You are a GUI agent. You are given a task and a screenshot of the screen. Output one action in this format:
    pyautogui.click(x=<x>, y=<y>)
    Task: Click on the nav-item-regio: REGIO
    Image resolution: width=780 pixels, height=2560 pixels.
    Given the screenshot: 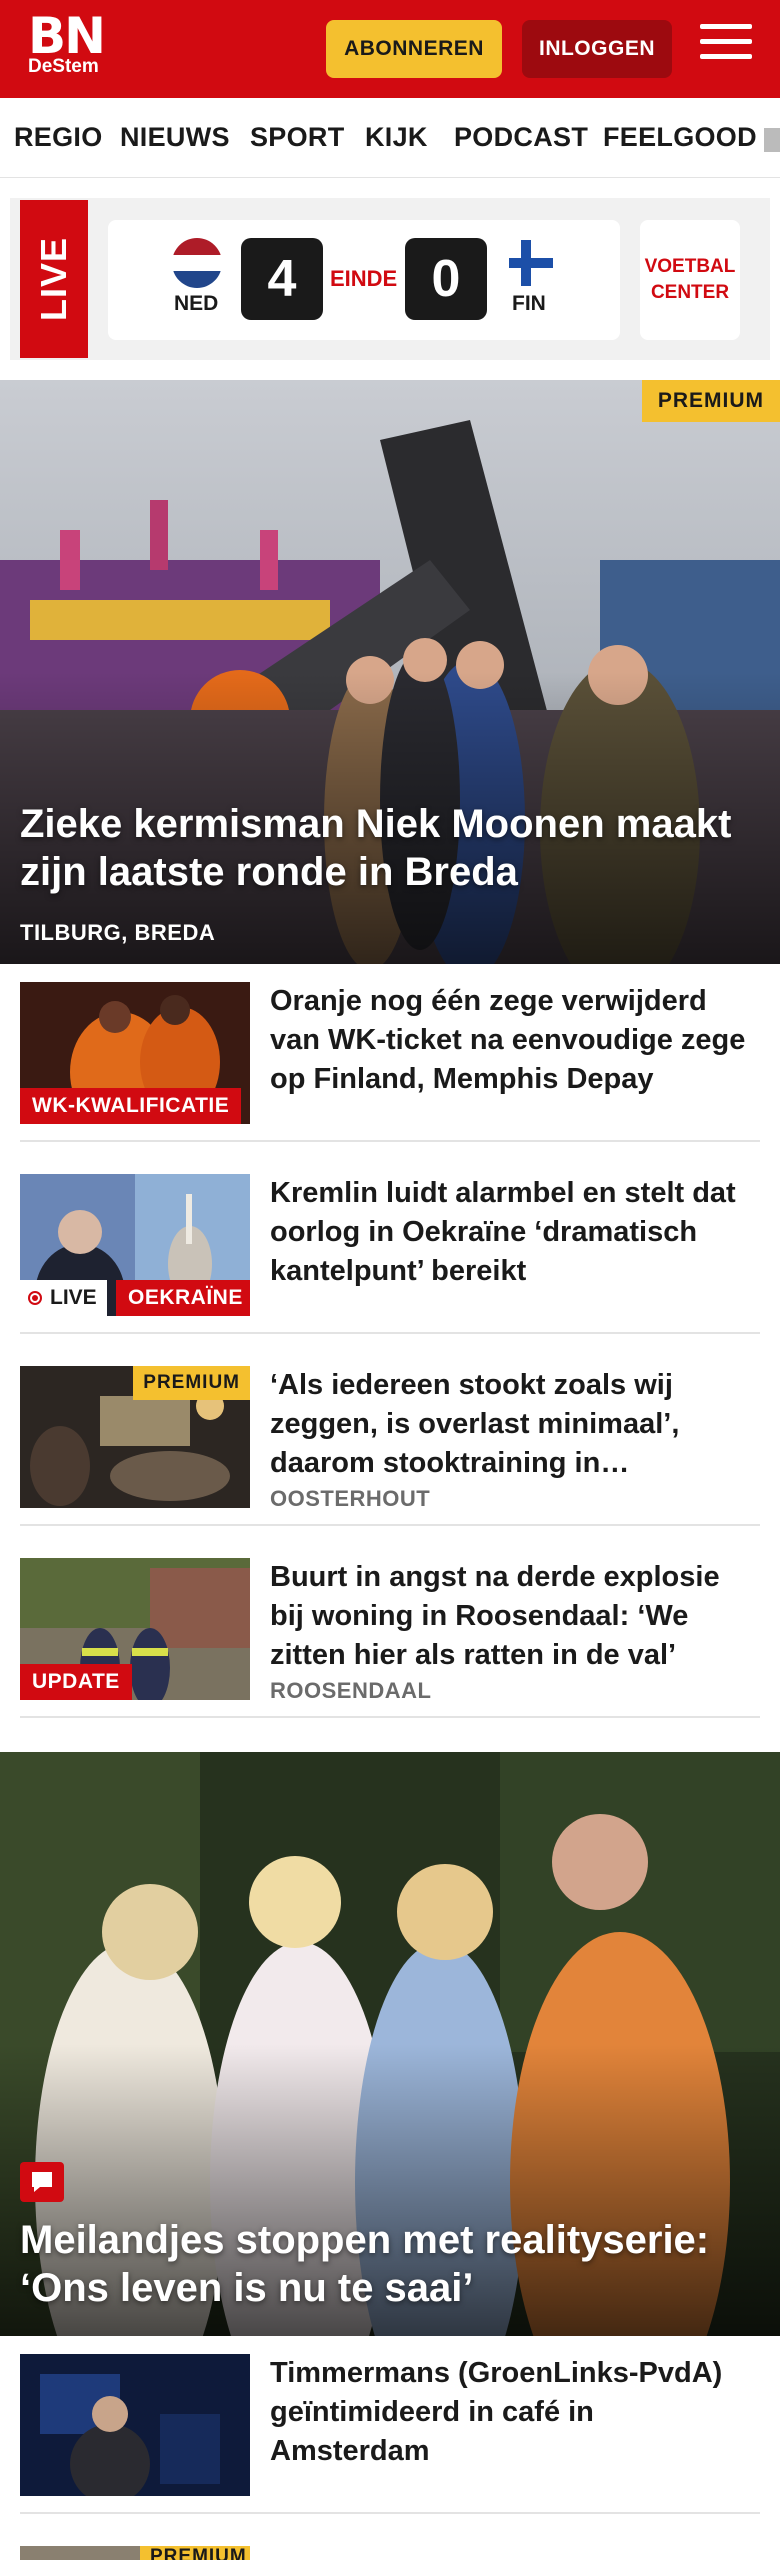 What is the action you would take?
    pyautogui.click(x=58, y=137)
    